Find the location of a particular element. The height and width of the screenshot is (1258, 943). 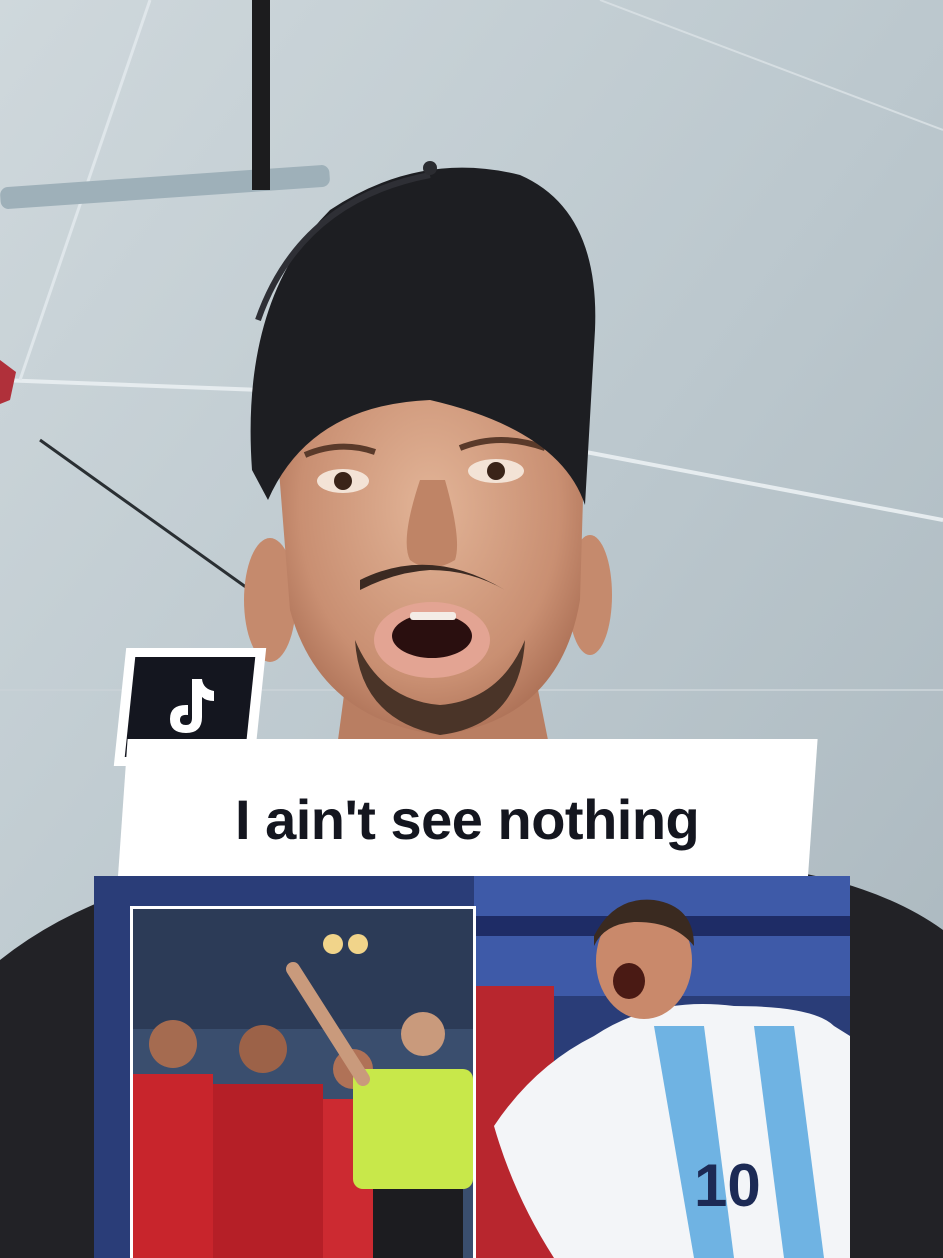

svg-text: 10 is located at coordinates (727, 1185).